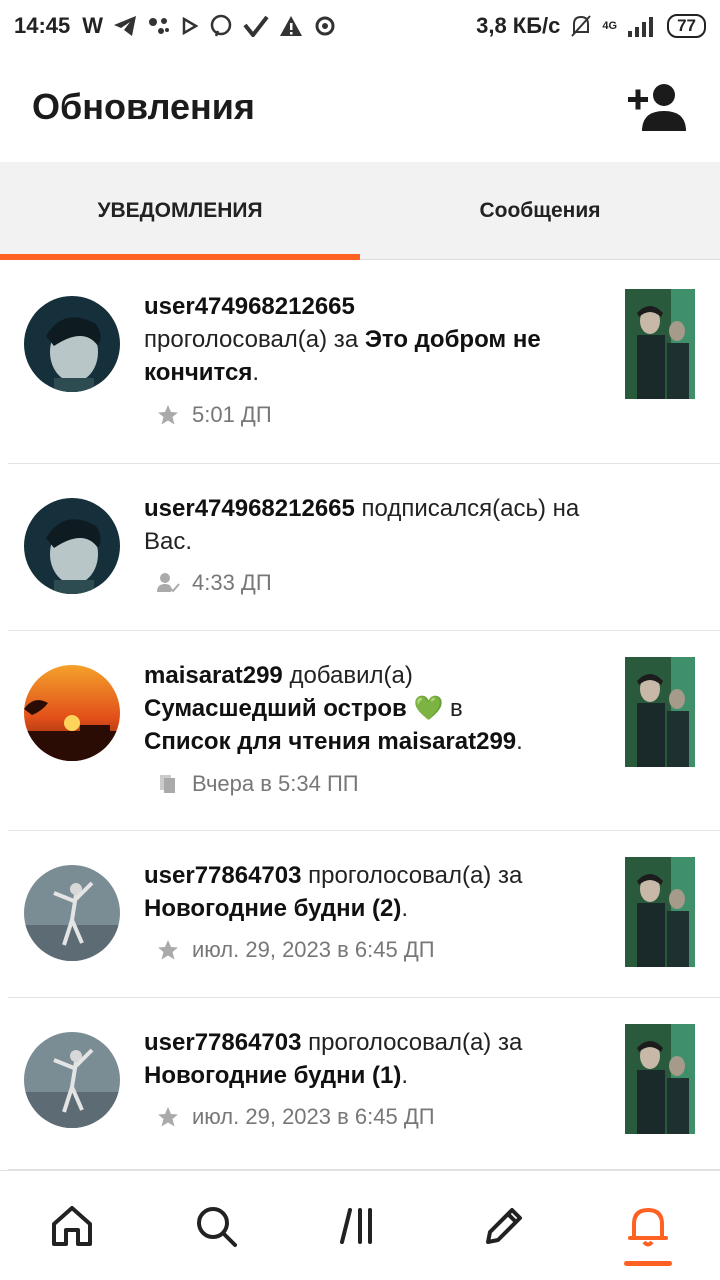 This screenshot has width=720, height=1280. What do you see at coordinates (221, 25) in the screenshot?
I see `viber-icon` at bounding box center [221, 25].